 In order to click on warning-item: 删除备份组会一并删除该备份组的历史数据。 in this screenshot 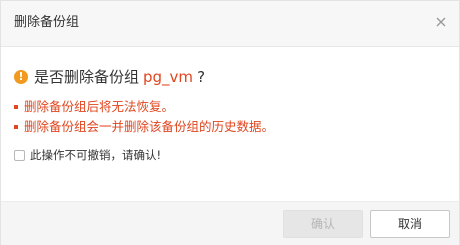, I will do `click(144, 127)`.